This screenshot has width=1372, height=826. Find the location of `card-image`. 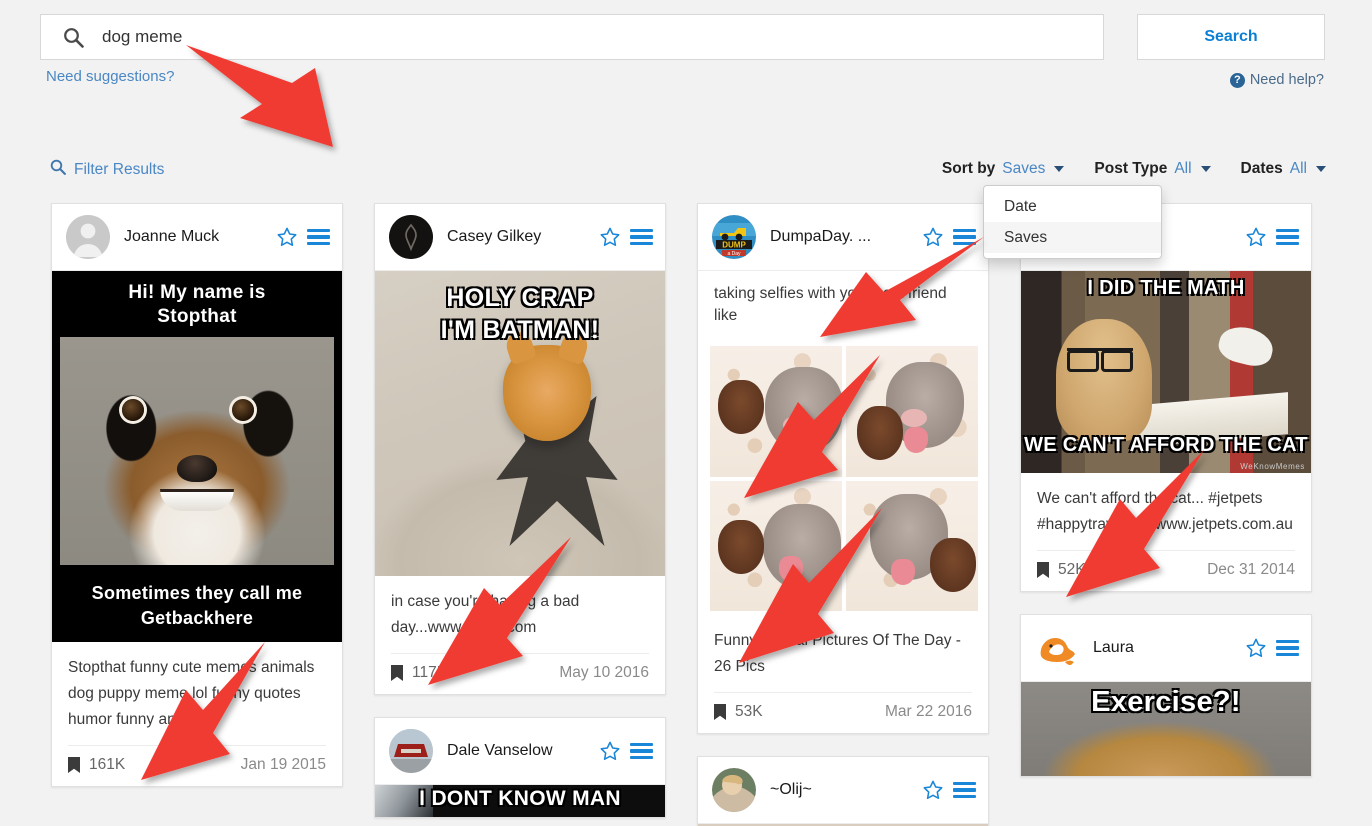

card-image is located at coordinates (843, 476).